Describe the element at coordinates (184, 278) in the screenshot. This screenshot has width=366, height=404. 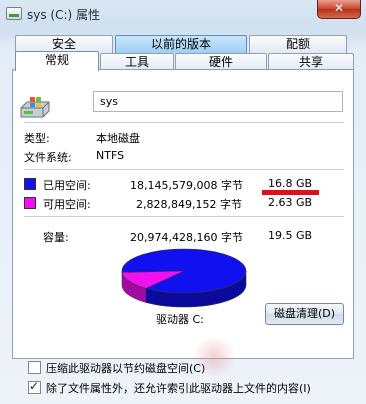
I see `disk-usage-pie-chart` at that location.